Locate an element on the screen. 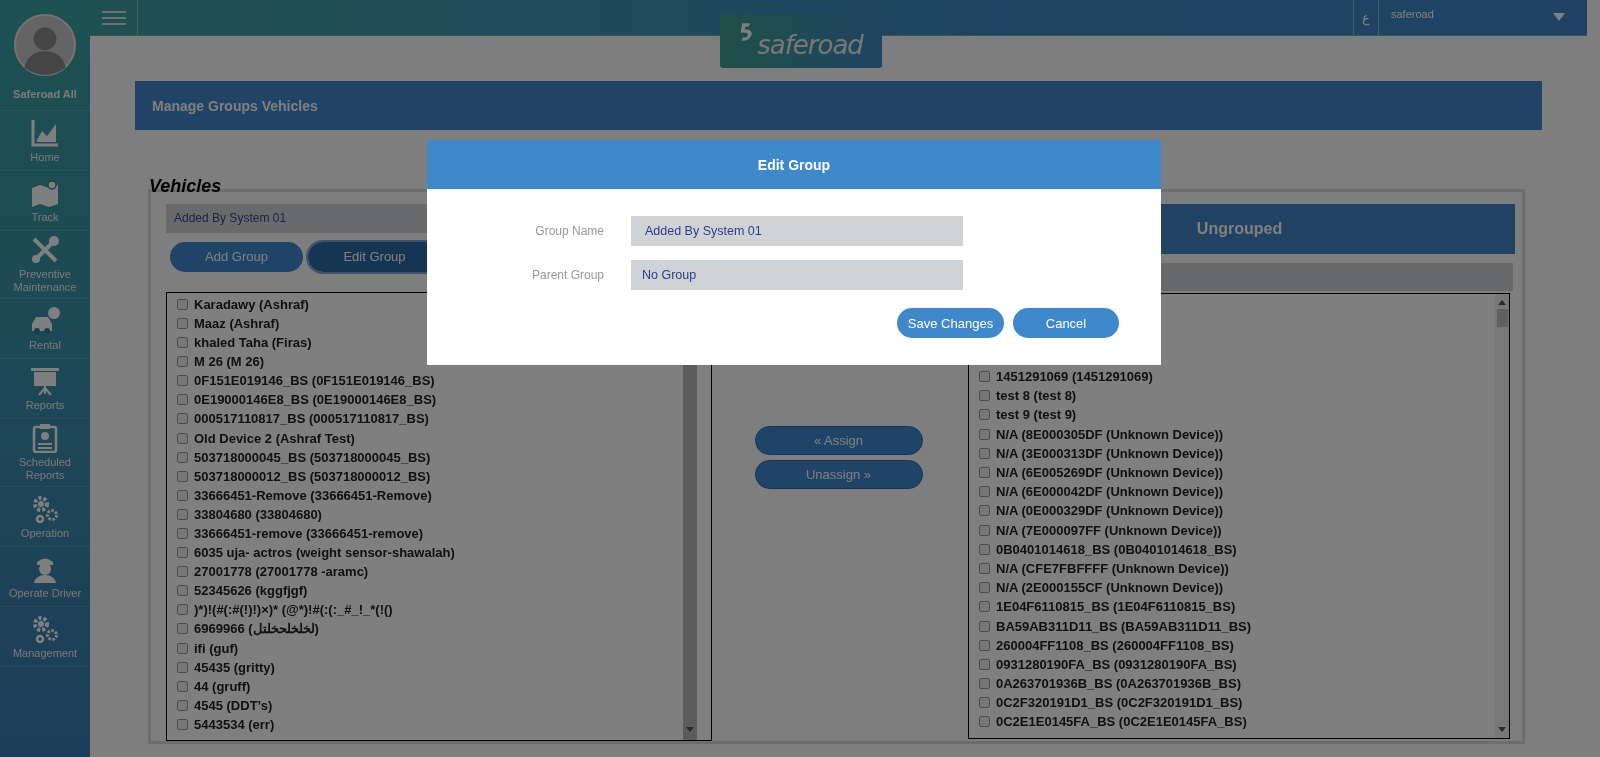 This screenshot has height=757, width=1600. vehicle-label: N/A (8E000305DF (Unknown Device)) is located at coordinates (1110, 434).